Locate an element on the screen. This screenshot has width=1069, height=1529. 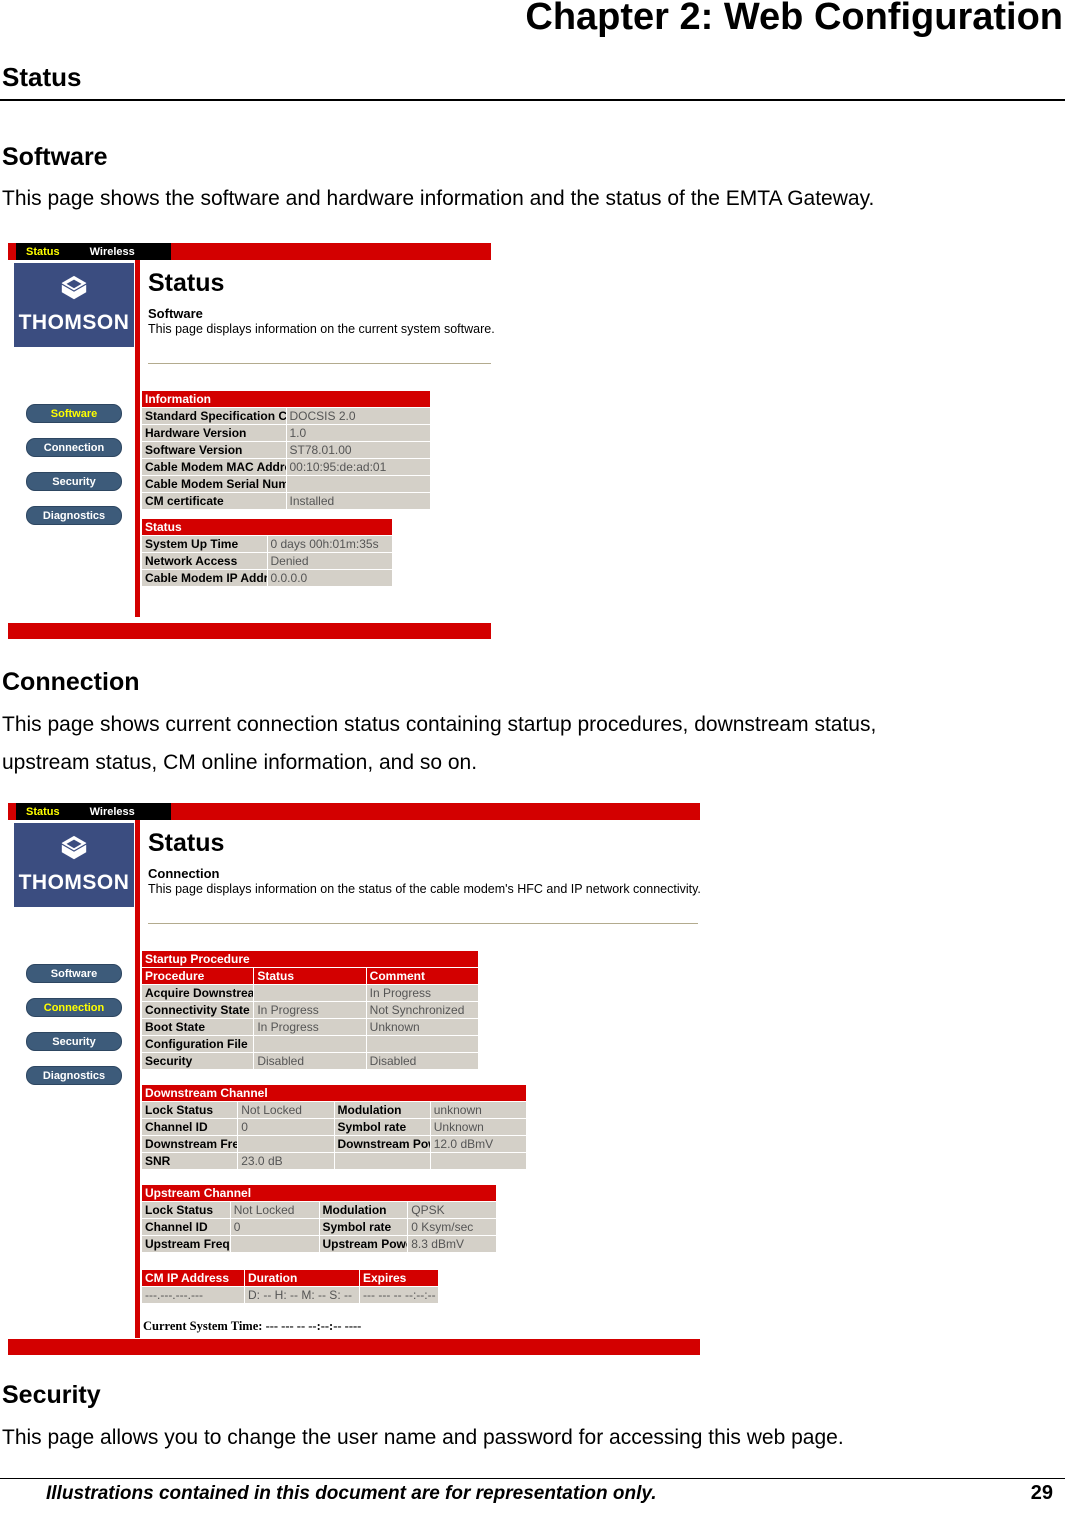
table-row: Cable Modem IP Address 0.0.0.0 is located at coordinates (267, 578).